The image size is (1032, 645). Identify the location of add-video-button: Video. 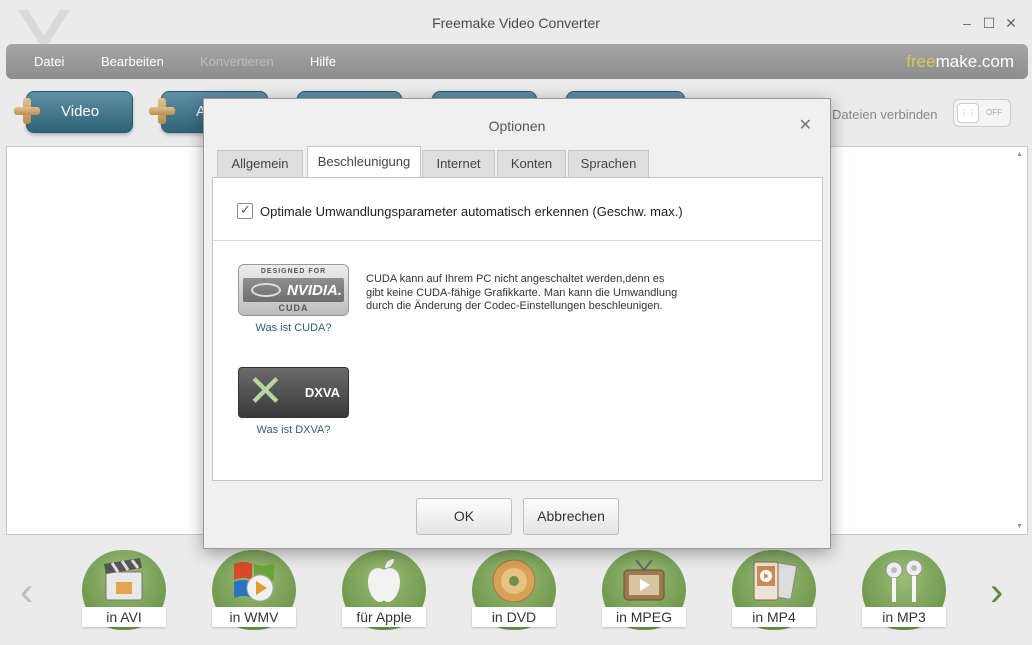
(79, 112).